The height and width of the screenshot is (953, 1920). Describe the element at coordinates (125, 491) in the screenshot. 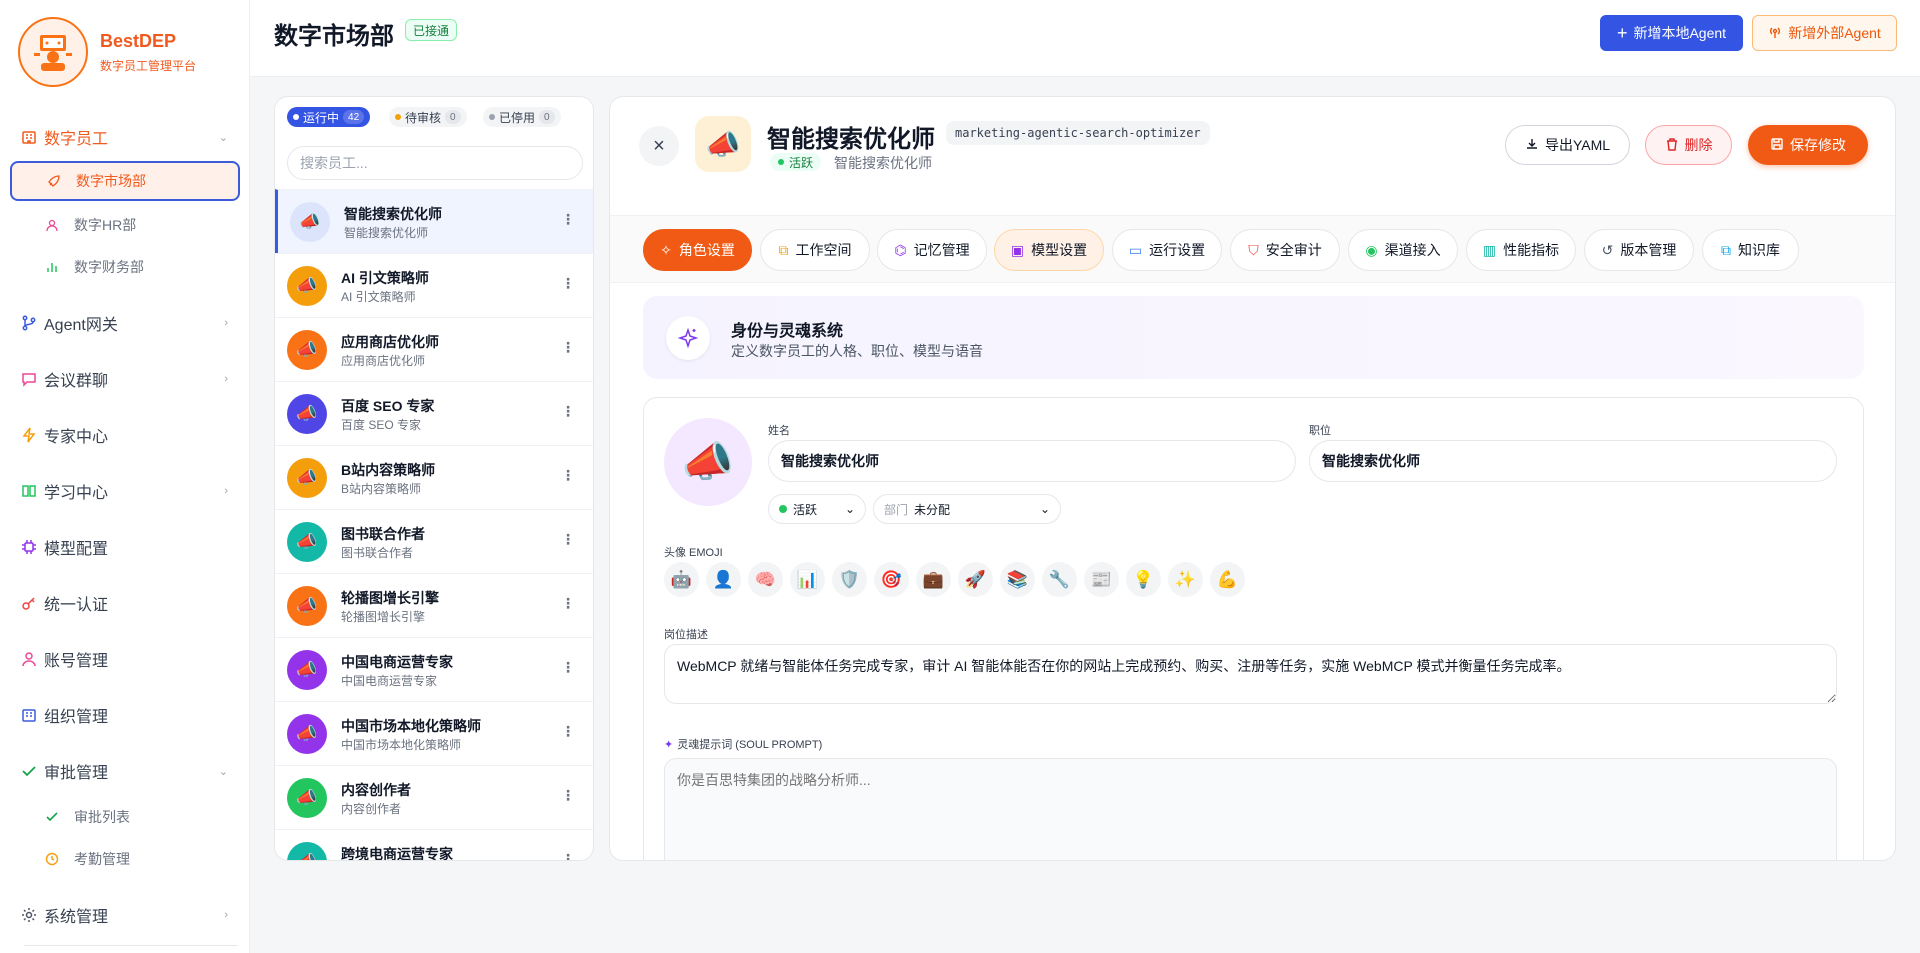

I see `nav-learning: 学习中心 ›` at that location.